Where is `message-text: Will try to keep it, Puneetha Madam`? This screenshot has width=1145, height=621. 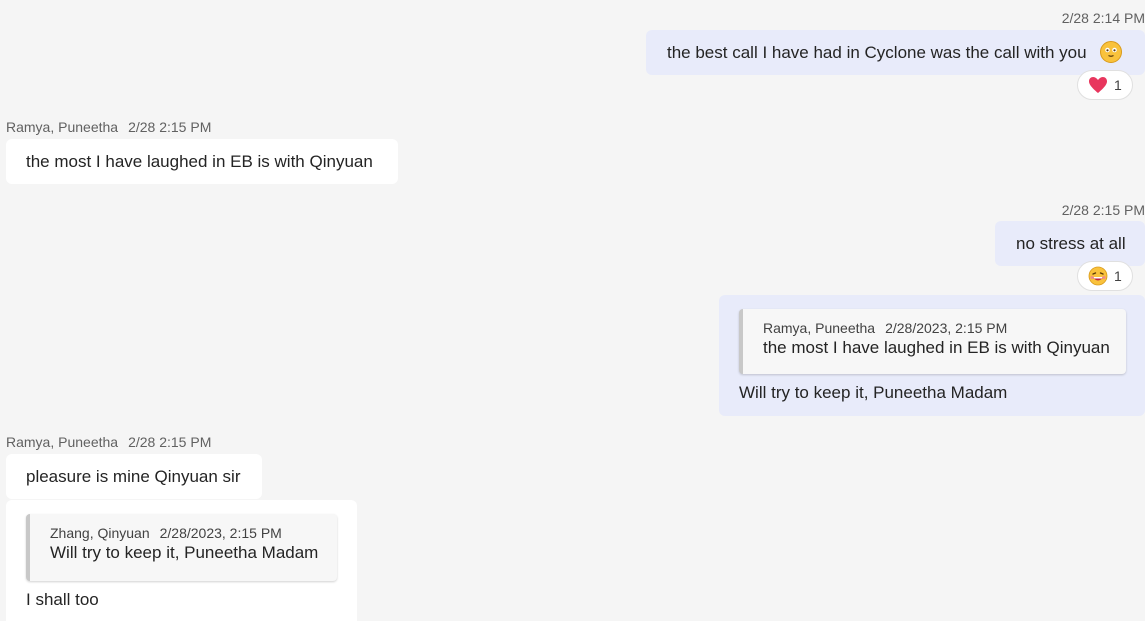 message-text: Will try to keep it, Puneetha Madam is located at coordinates (873, 392).